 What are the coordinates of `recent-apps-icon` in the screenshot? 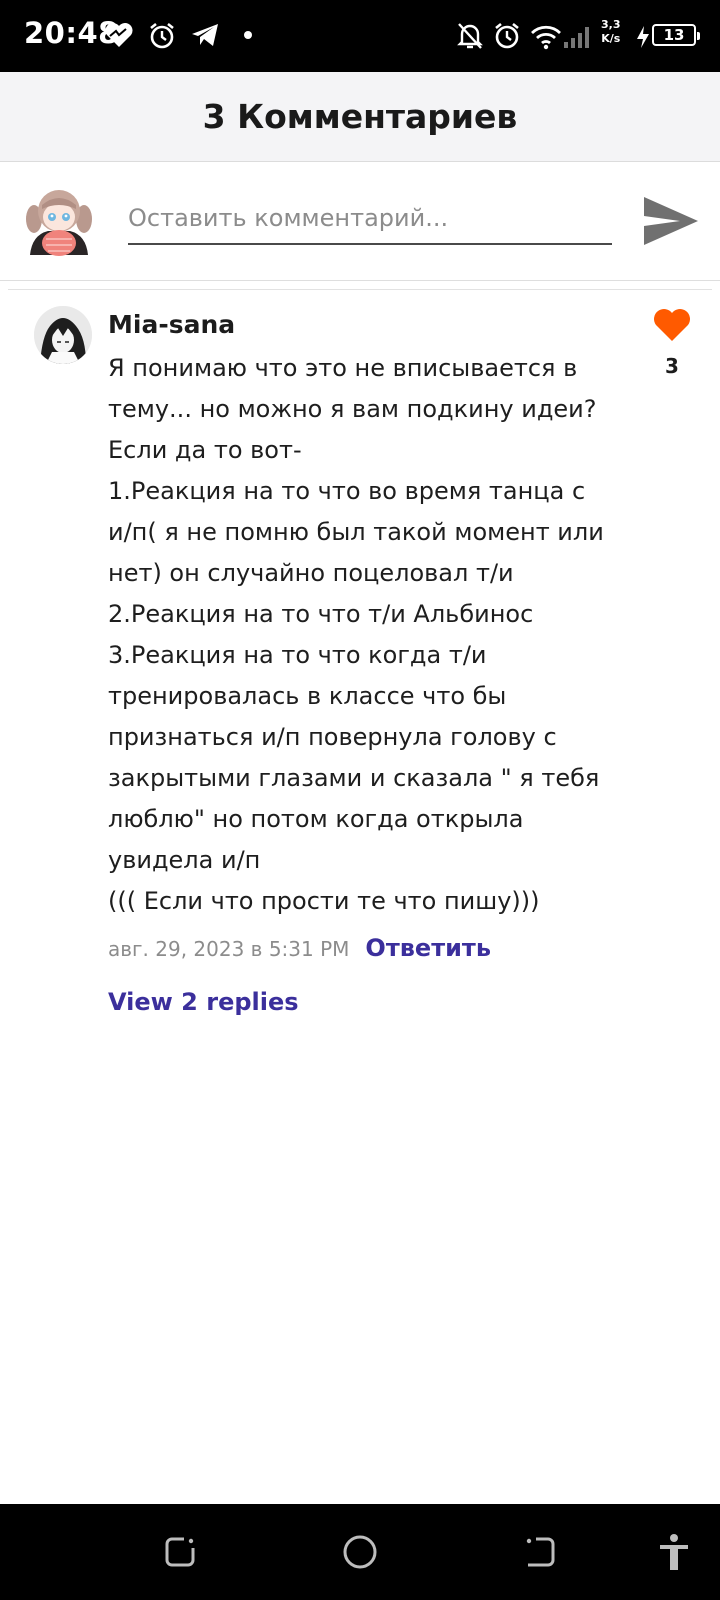 It's located at (180, 1552).